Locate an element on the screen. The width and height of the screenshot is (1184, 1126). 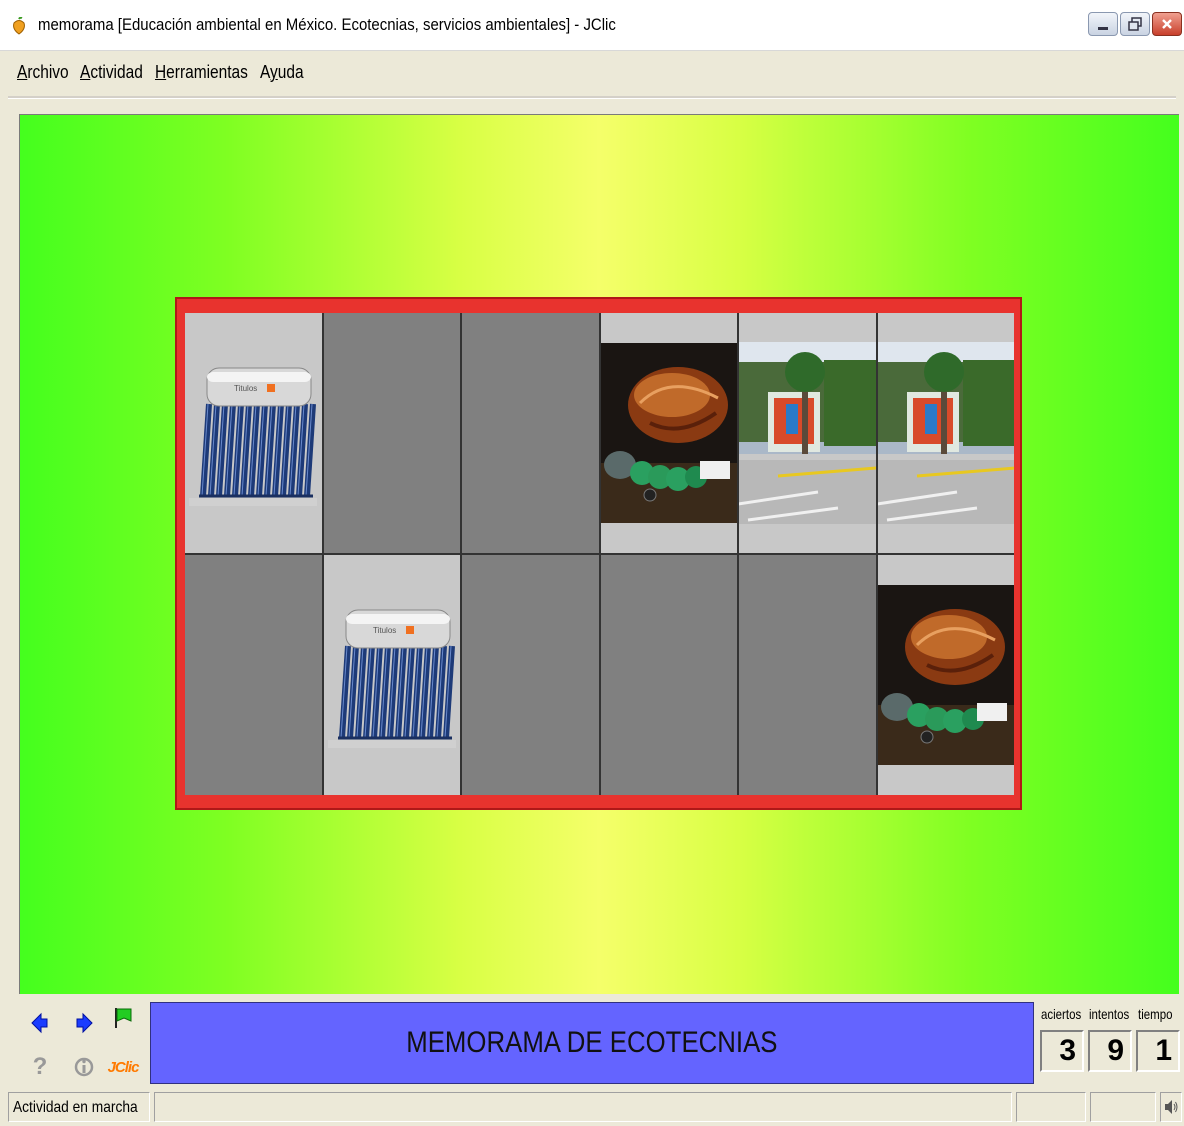
status-text: Actividad en marcha is located at coordinates (75, 1107).